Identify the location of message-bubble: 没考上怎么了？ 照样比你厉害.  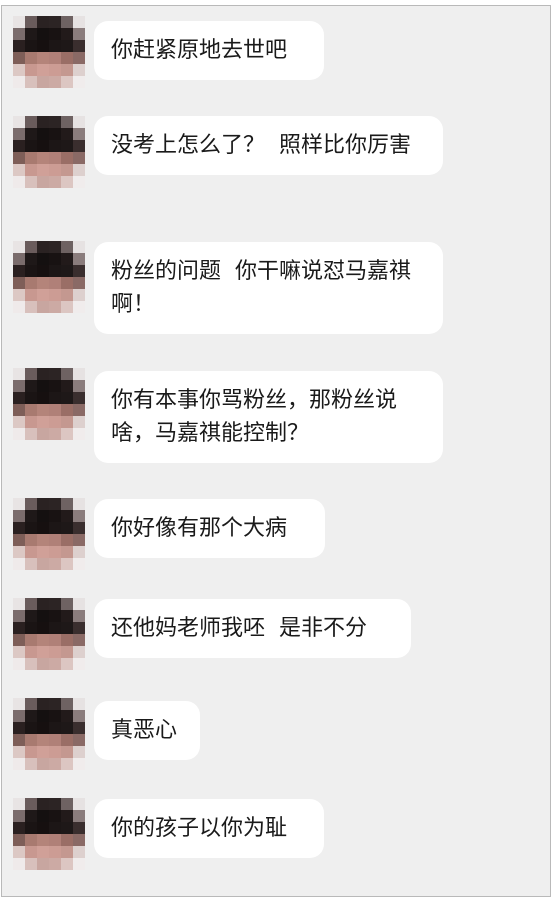
(268, 145).